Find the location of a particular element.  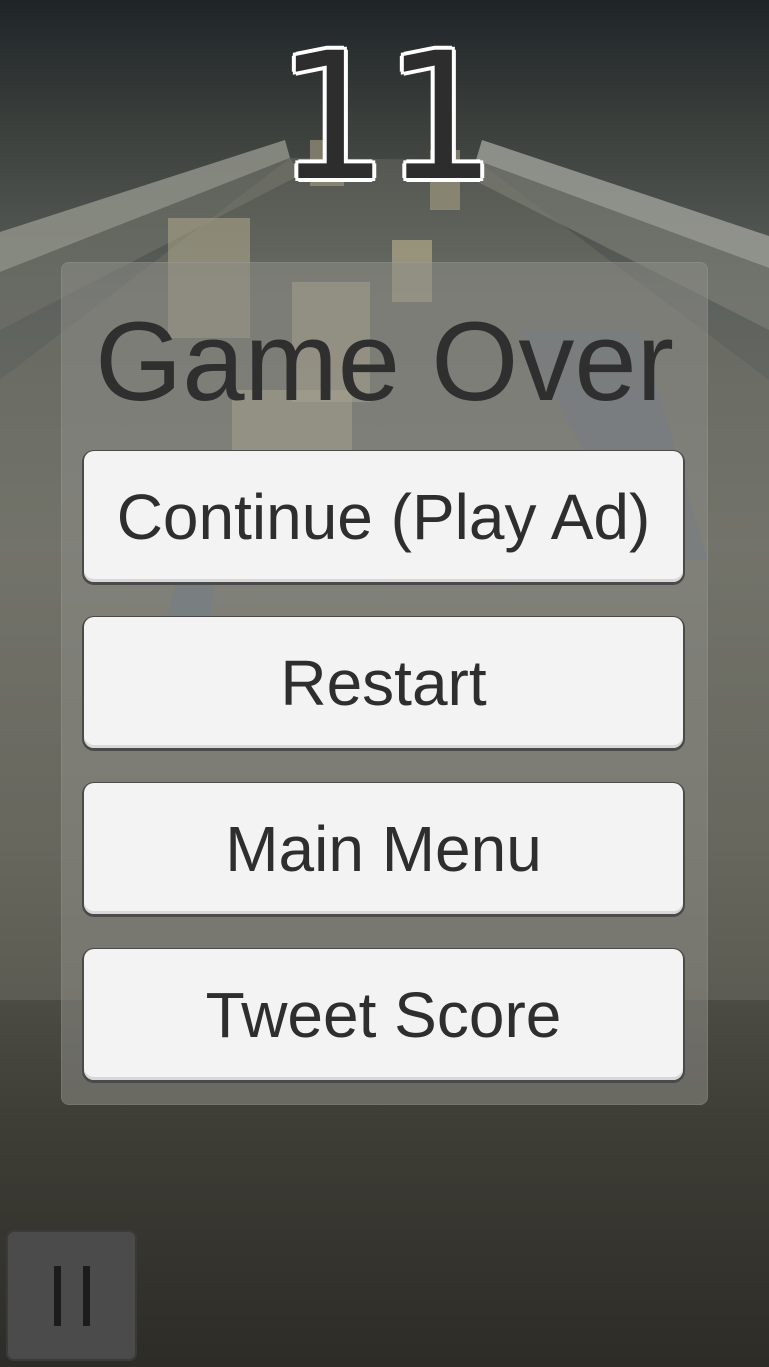

main-menu-label: Main Menu is located at coordinates (383, 848).